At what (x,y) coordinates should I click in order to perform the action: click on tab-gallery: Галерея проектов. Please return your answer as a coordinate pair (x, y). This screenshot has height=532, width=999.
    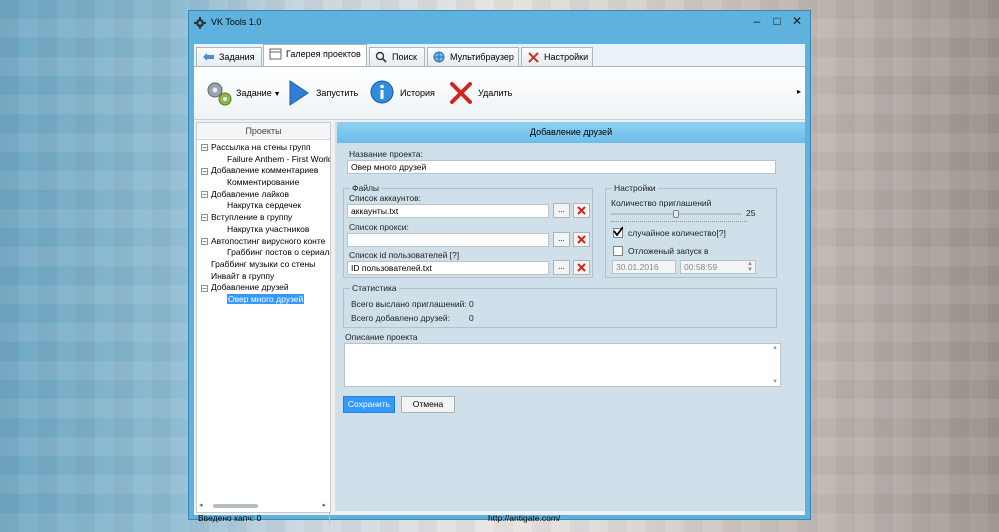
    Looking at the image, I should click on (315, 55).